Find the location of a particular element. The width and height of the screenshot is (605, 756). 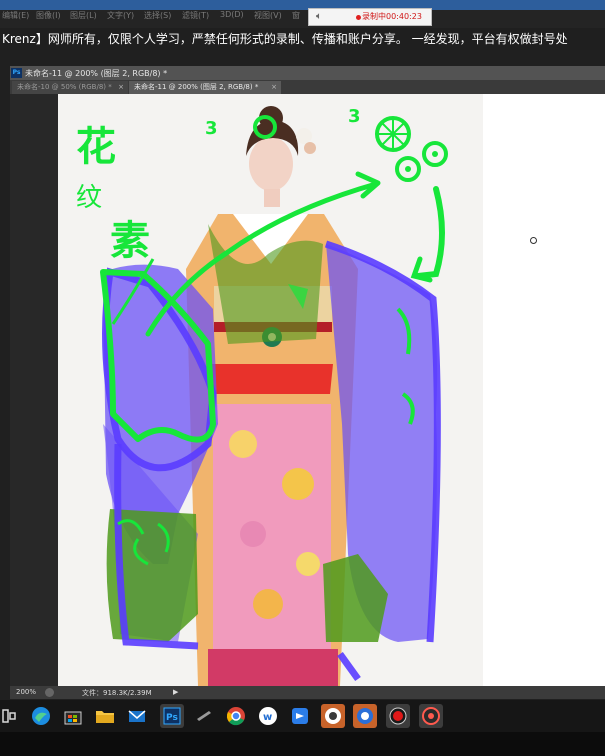

tab-document-11: 未命名-11 @ 200% (图层 2, RGB/8) * × is located at coordinates (205, 87).